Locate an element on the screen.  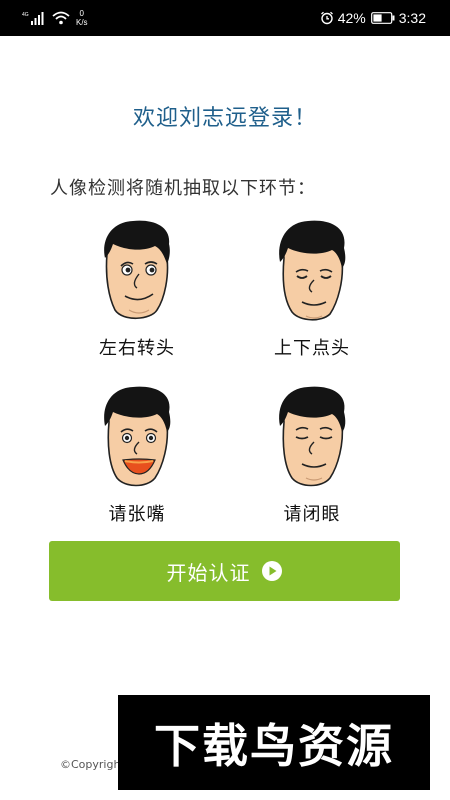
face-close-eyes-icon is located at coordinates (312, 436).